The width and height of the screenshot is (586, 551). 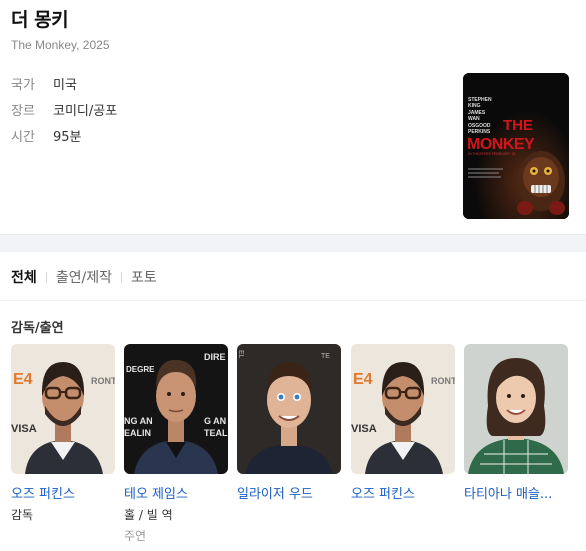 What do you see at coordinates (516, 409) in the screenshot?
I see `cast-photo` at bounding box center [516, 409].